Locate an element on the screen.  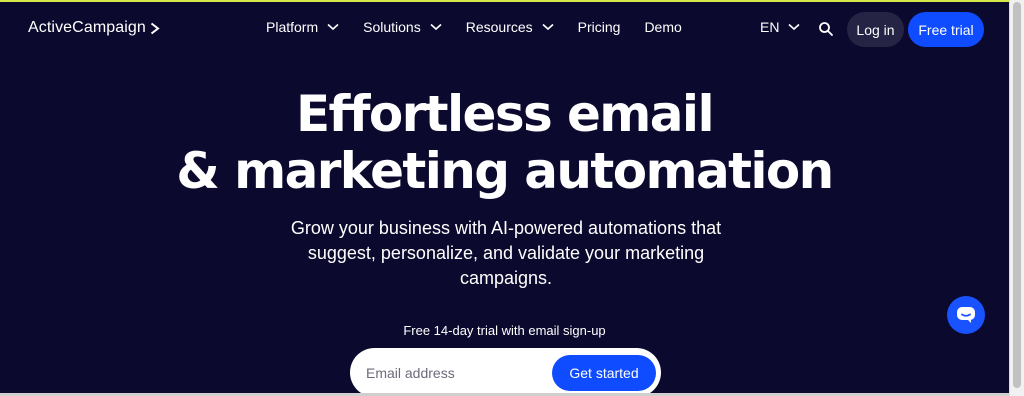
search-icon is located at coordinates (826, 29).